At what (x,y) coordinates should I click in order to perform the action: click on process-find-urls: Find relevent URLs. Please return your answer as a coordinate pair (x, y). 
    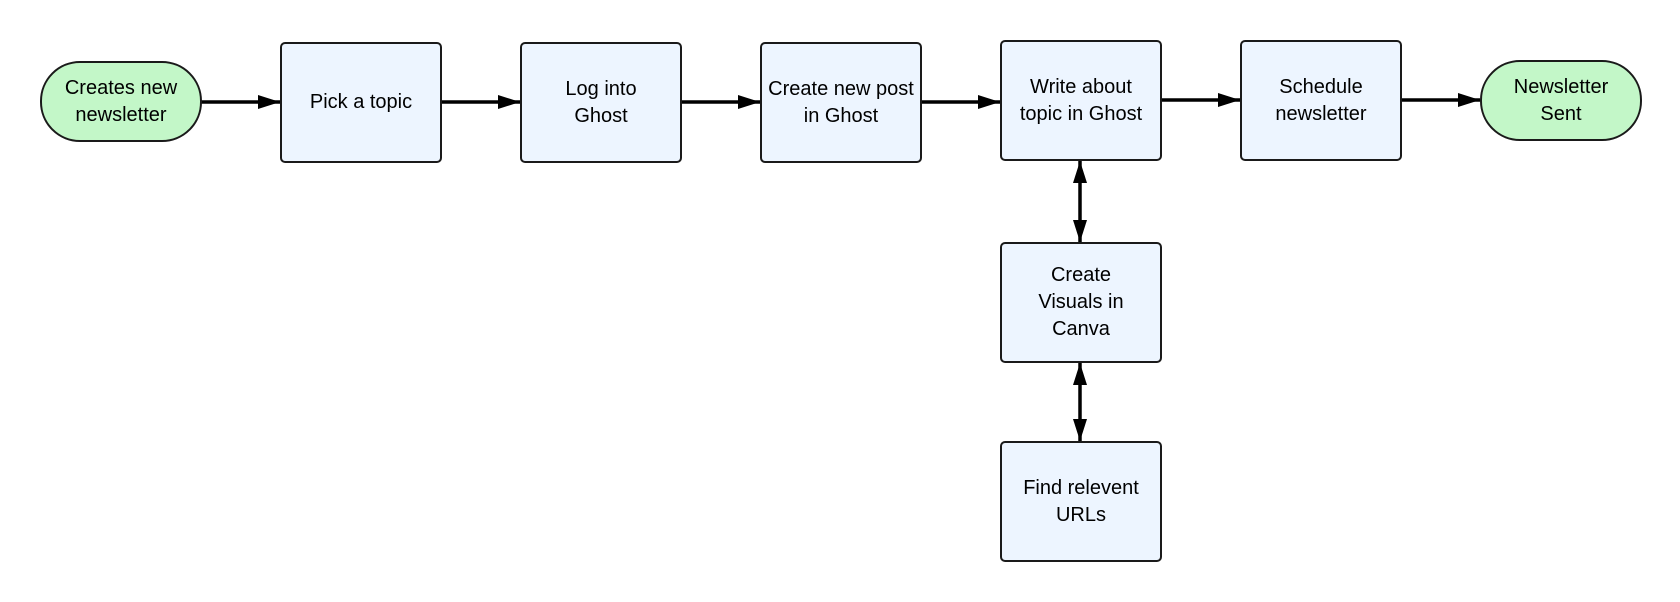
    Looking at the image, I should click on (1081, 501).